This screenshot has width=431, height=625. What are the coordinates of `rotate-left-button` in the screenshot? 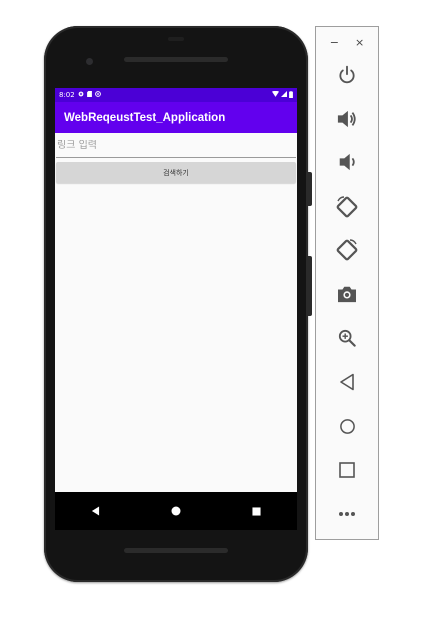 It's located at (347, 207).